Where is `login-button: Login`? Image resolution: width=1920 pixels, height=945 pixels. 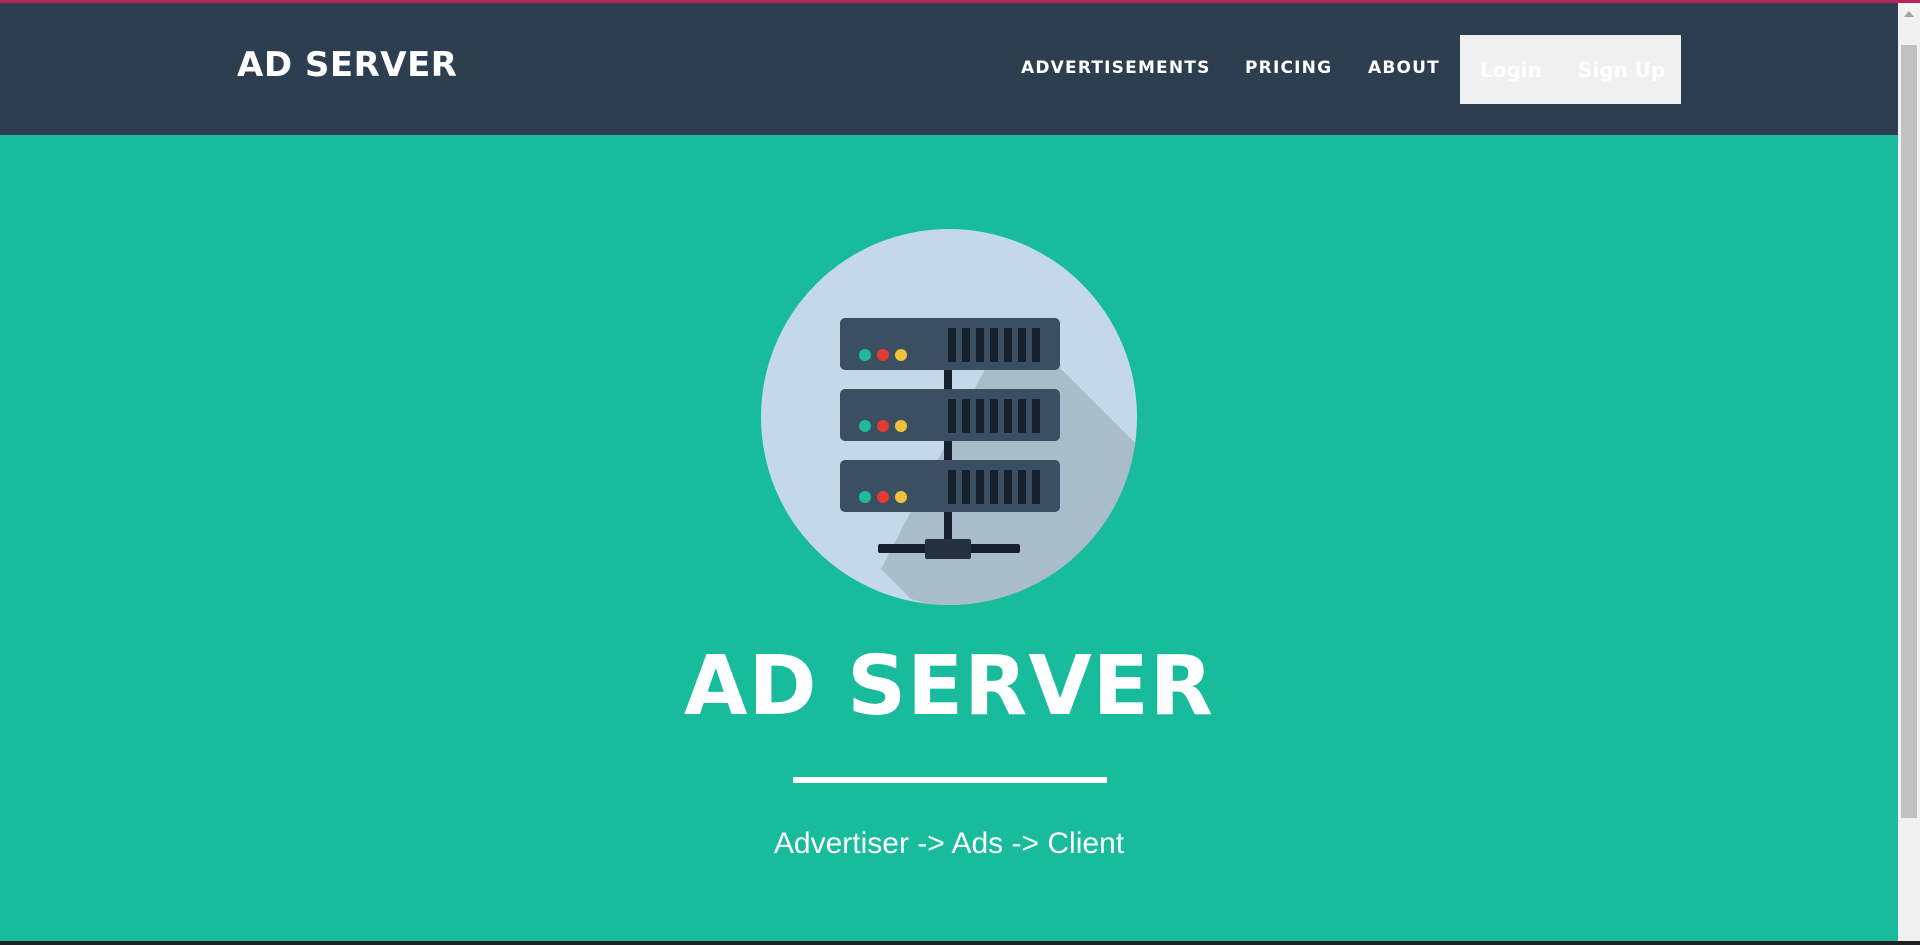 login-button: Login is located at coordinates (1511, 70).